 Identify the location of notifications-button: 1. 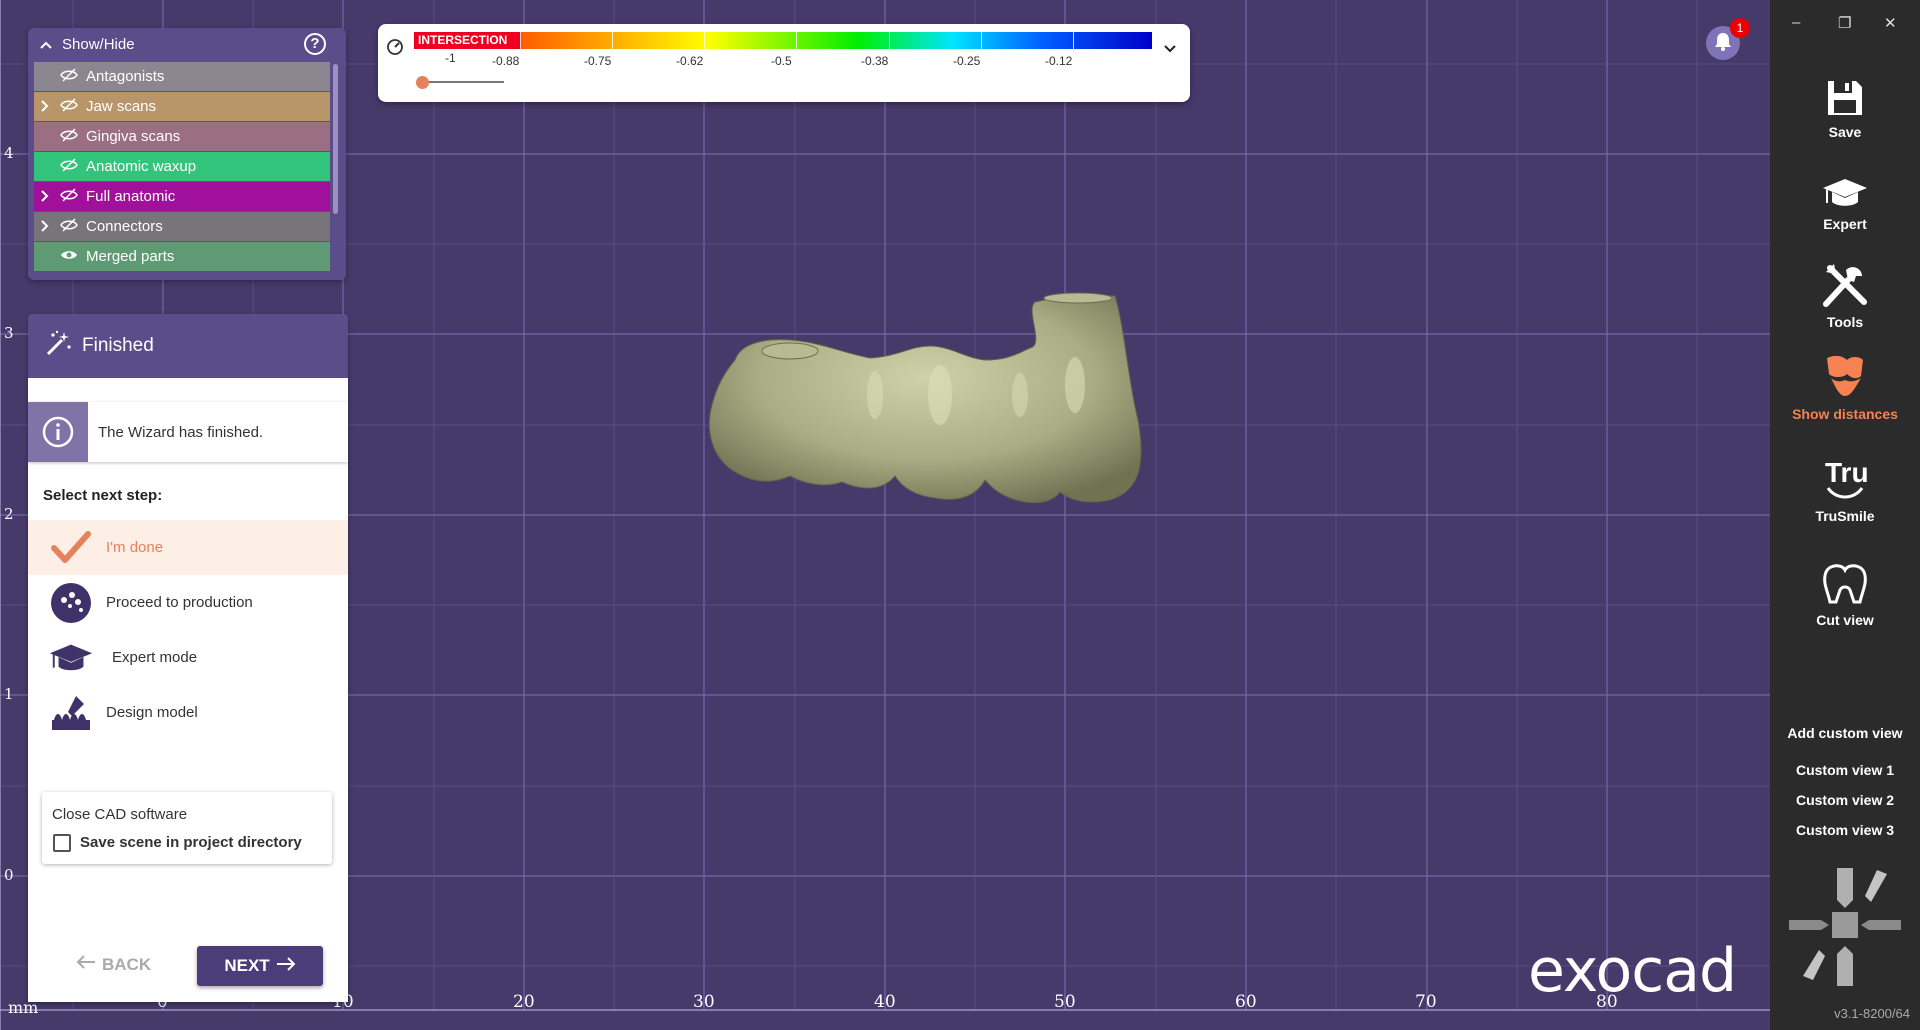
(1728, 39).